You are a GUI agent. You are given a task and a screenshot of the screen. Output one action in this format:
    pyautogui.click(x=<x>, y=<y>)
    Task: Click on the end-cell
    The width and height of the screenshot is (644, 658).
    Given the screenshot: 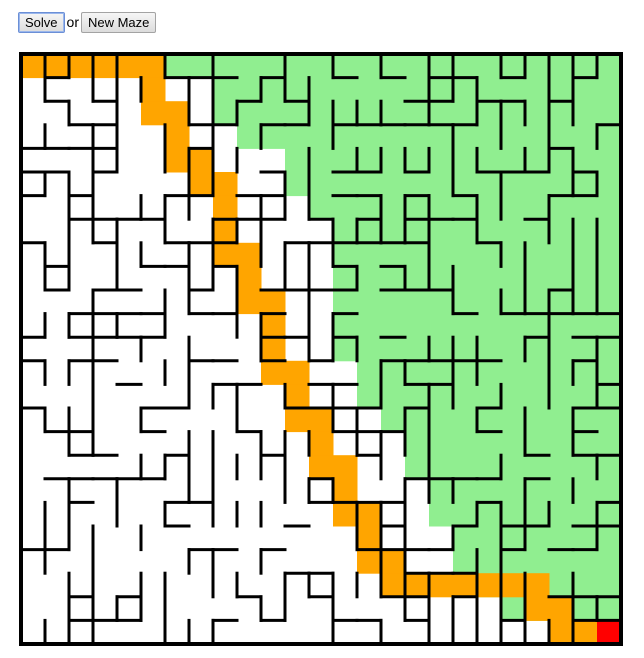 What is the action you would take?
    pyautogui.click(x=609, y=632)
    